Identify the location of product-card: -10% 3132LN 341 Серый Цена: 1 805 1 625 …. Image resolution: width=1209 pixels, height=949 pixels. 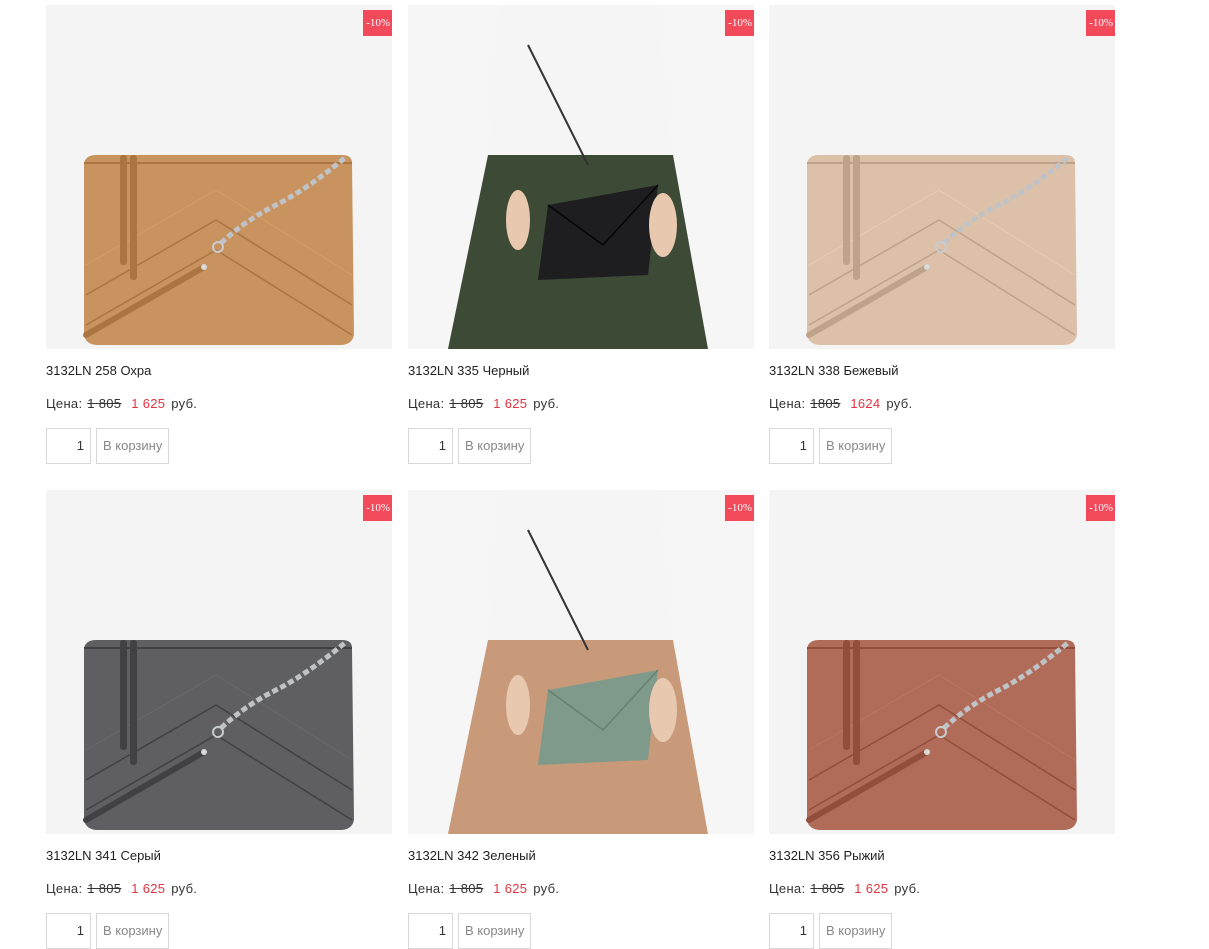
(219, 719).